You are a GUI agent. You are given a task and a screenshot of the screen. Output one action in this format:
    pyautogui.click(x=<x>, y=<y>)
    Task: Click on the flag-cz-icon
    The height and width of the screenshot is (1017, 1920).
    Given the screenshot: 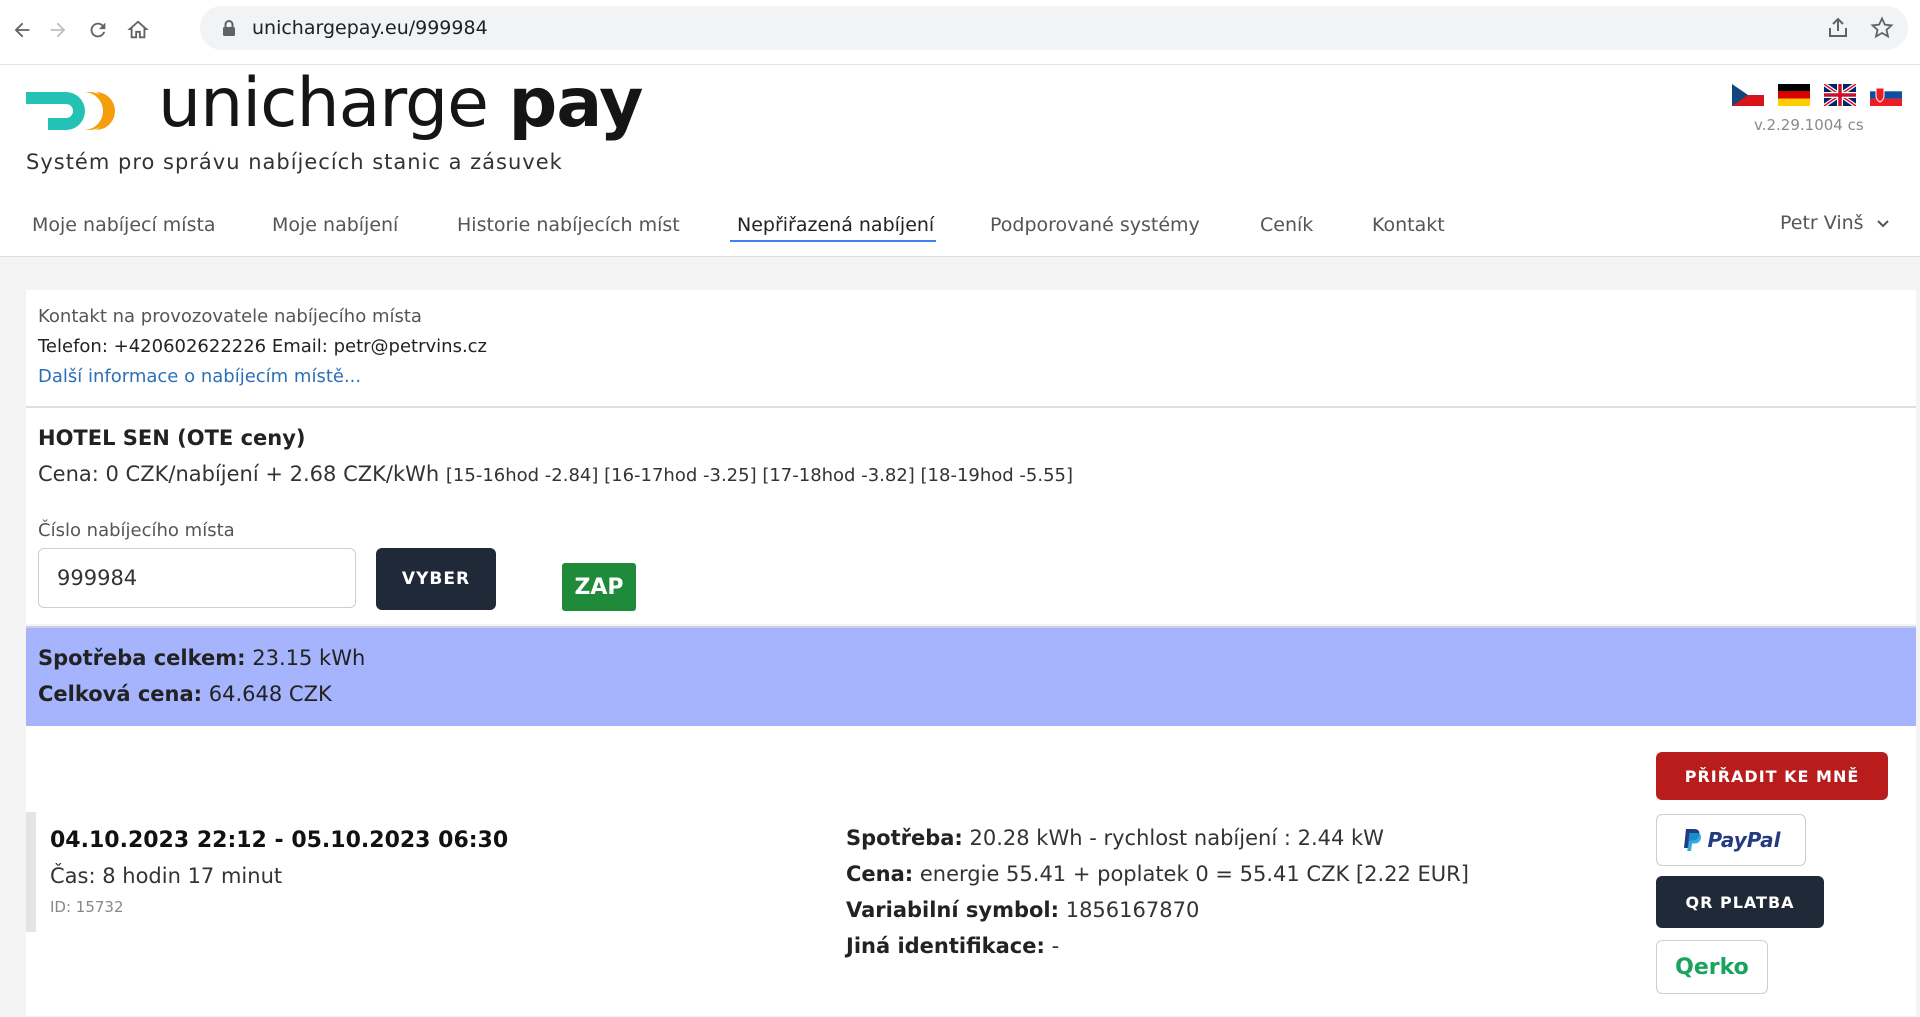 What is the action you would take?
    pyautogui.click(x=1748, y=95)
    